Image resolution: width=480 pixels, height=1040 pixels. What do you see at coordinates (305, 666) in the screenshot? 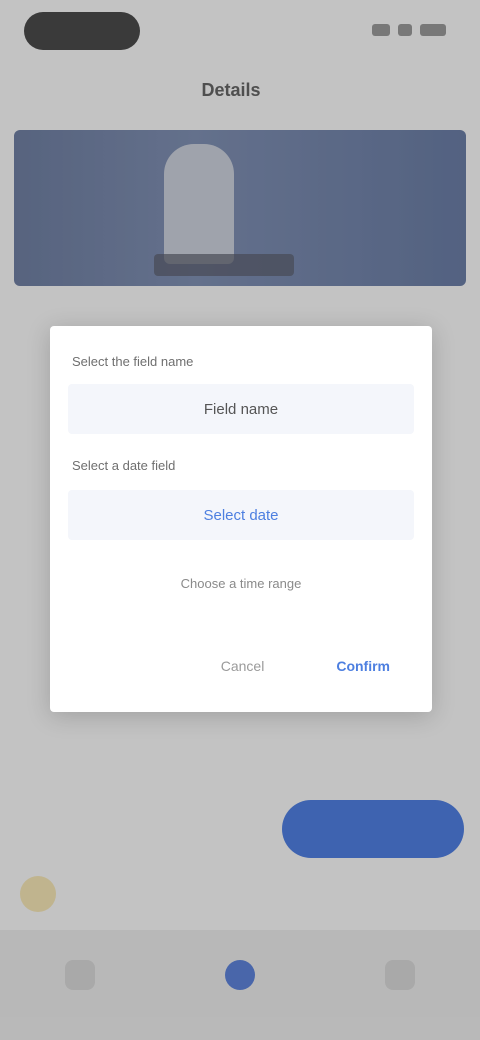
I see `dialog-actions: Cancel Confirm` at bounding box center [305, 666].